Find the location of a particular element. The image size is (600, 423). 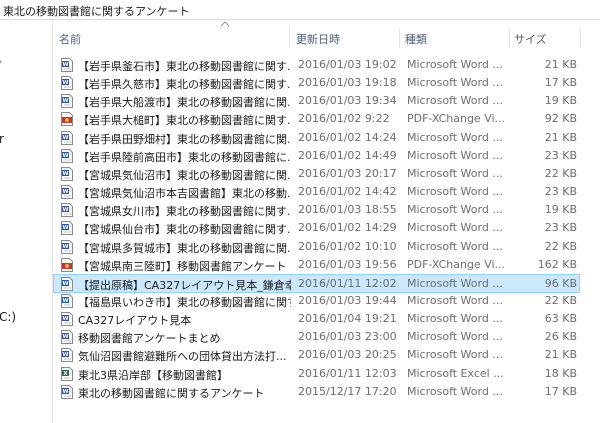

file-name: 移動図書館アンケートまとめ is located at coordinates (149, 339).